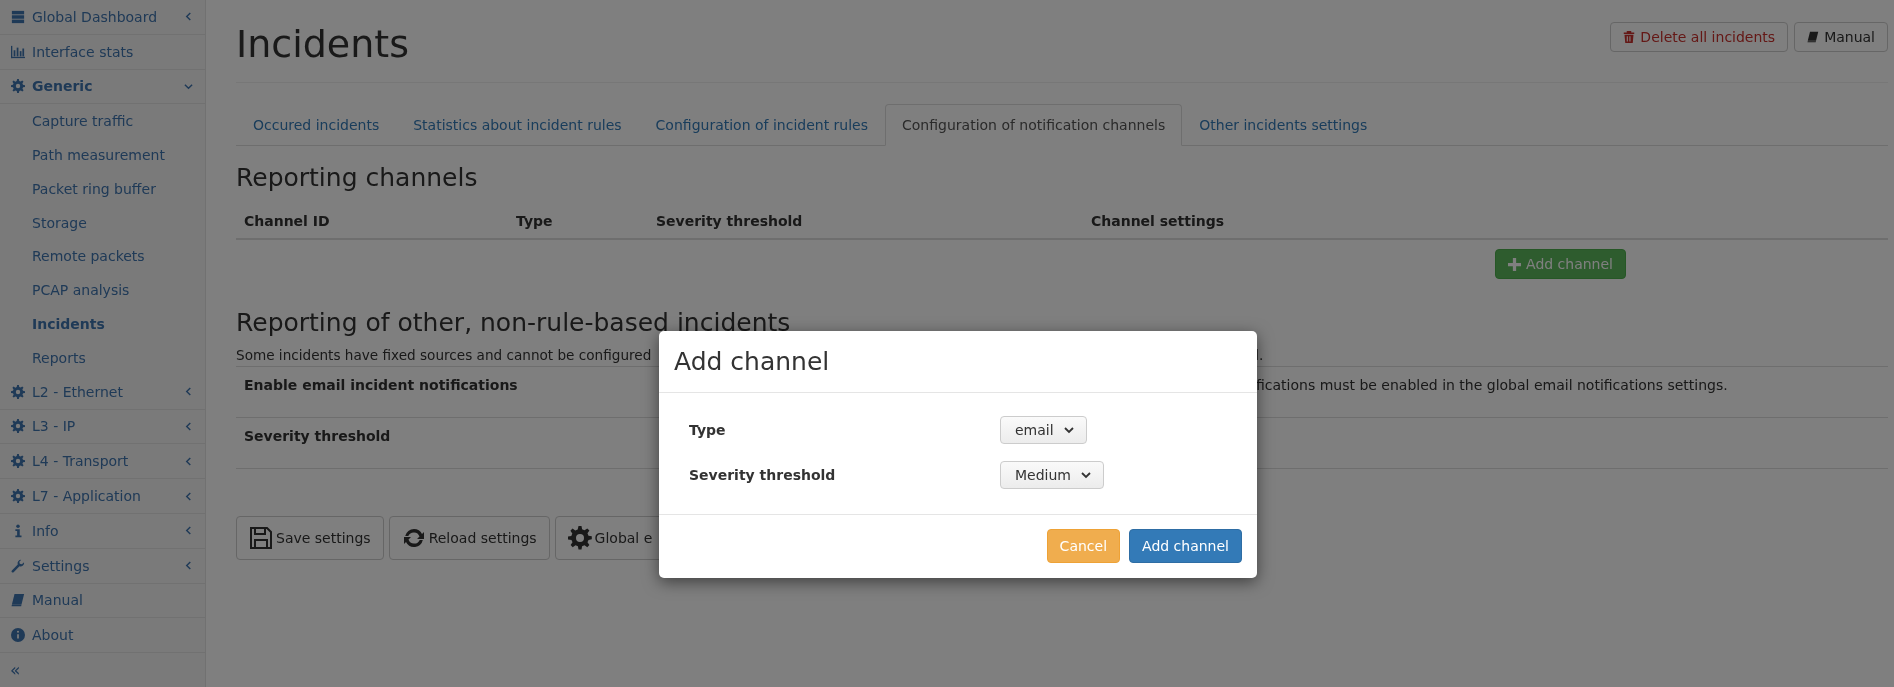 This screenshot has height=687, width=1894. Describe the element at coordinates (18, 16) in the screenshot. I see `server-icon` at that location.